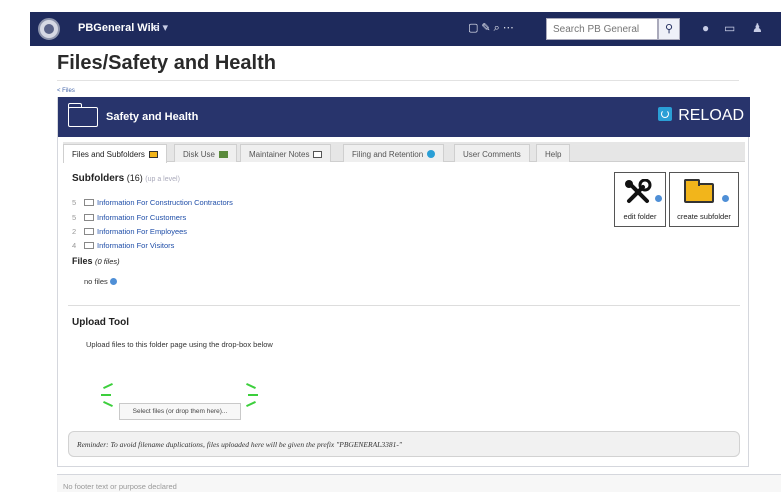  Describe the element at coordinates (665, 114) in the screenshot. I see `reload-icon` at that location.